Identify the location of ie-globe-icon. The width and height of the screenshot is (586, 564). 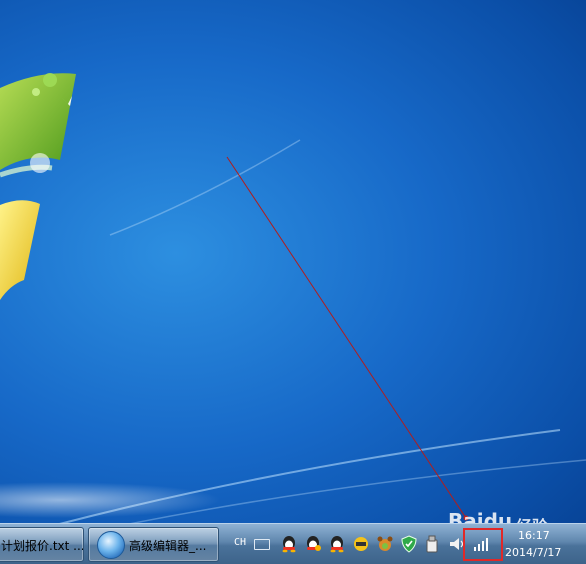
(111, 545).